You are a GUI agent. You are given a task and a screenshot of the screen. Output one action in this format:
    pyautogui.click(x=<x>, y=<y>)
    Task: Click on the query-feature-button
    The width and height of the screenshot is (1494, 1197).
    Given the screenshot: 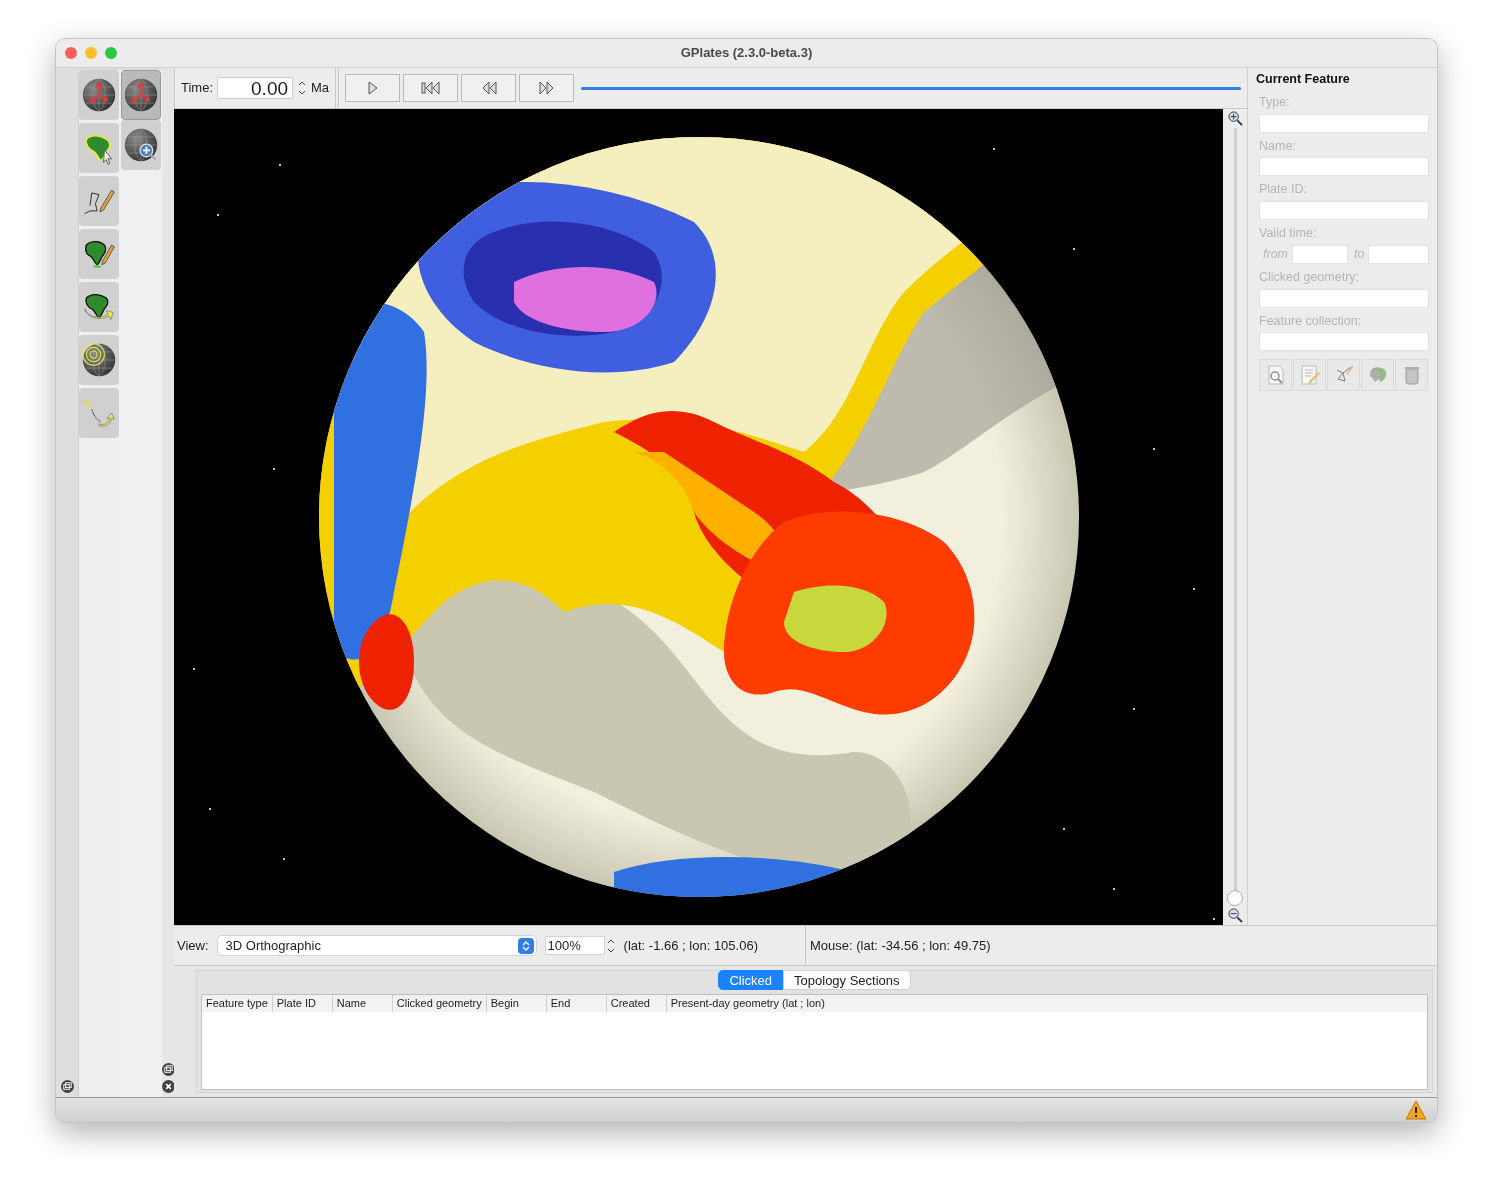 What is the action you would take?
    pyautogui.click(x=1275, y=375)
    